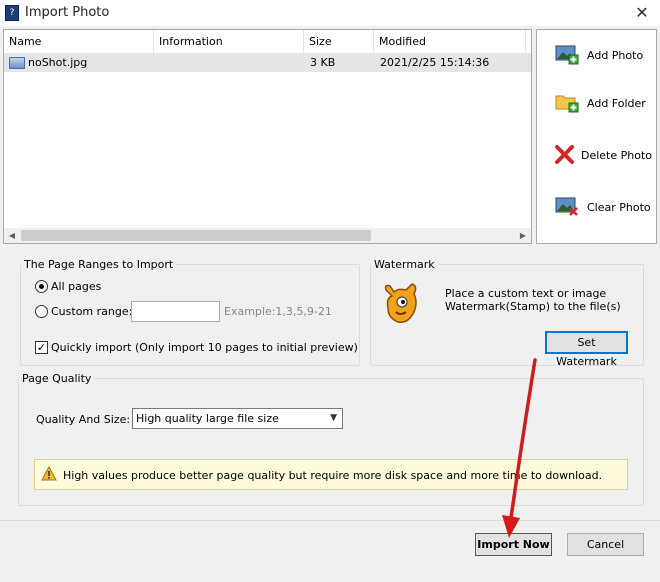  I want to click on horizontal-scrollbar: ◀ ▶, so click(267, 235).